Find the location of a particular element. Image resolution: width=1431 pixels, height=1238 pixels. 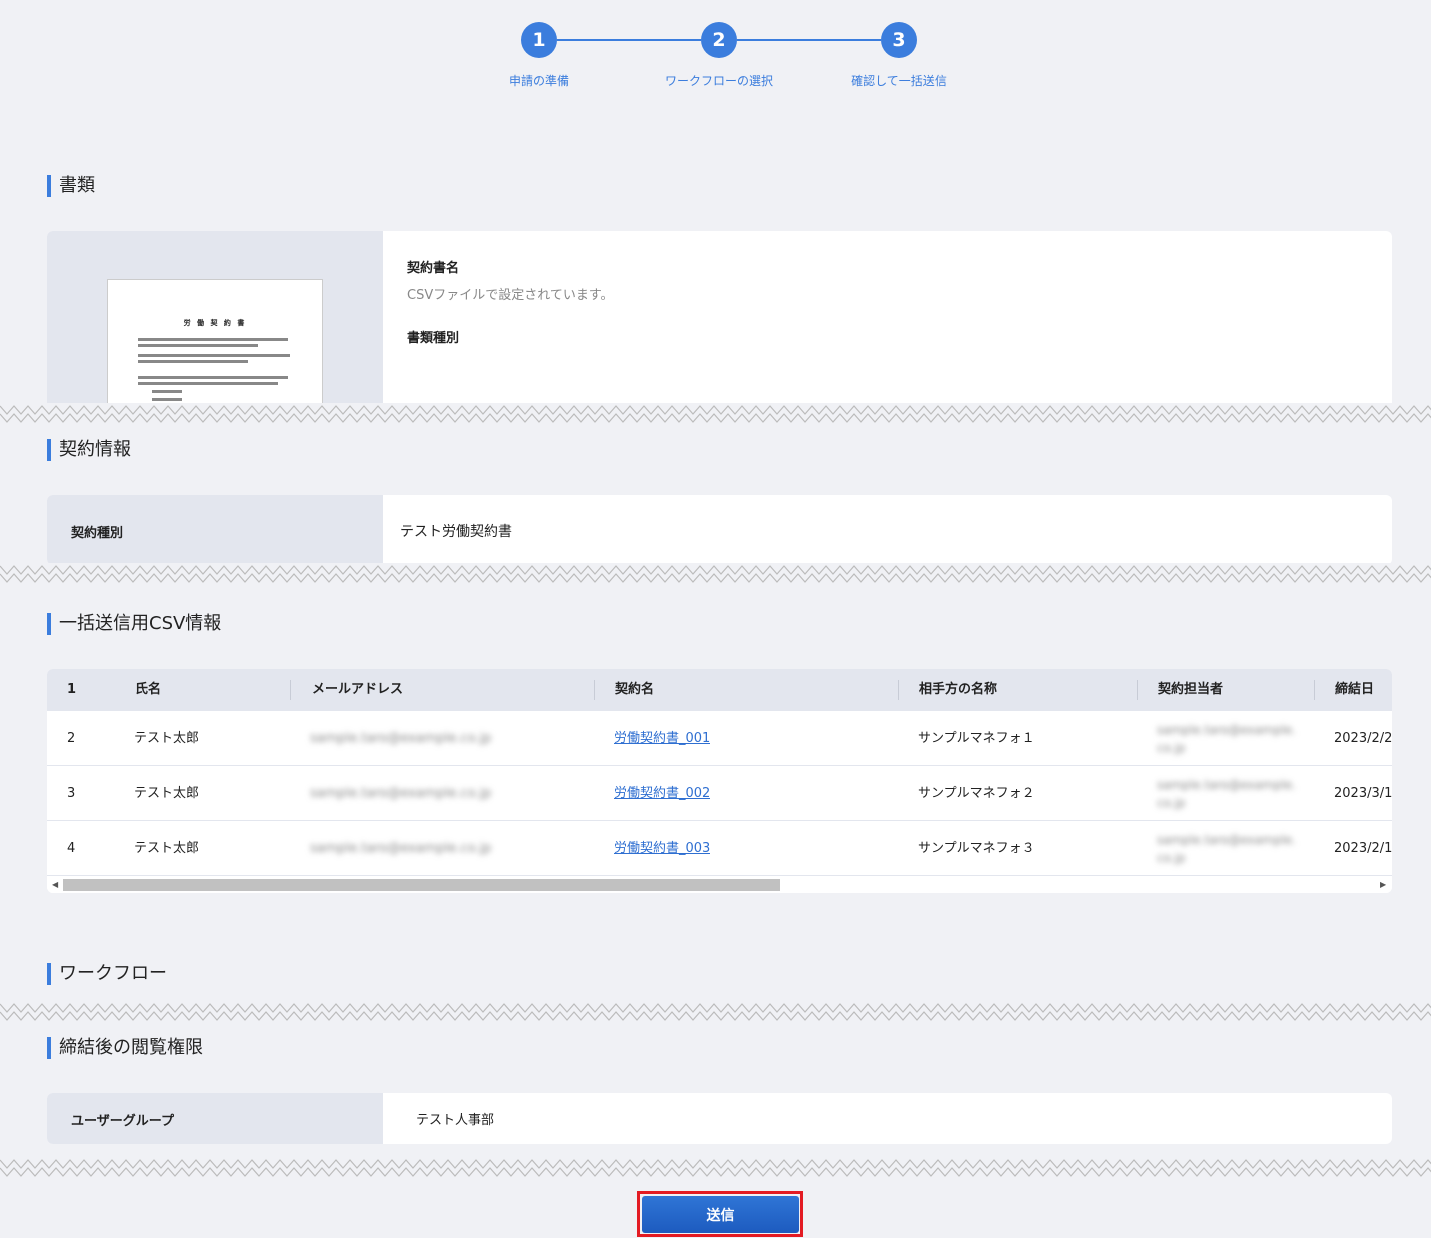

section-title-contract-info: 契約情報 is located at coordinates (89, 450).